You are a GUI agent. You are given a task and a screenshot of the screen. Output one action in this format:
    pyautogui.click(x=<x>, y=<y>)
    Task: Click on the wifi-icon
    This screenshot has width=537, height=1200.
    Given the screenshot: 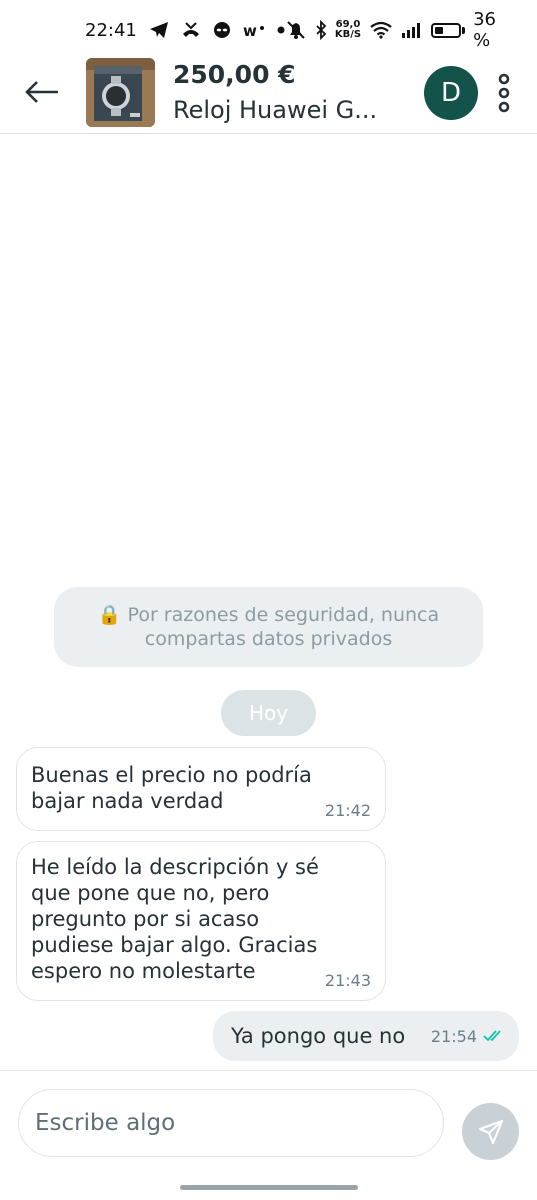 What is the action you would take?
    pyautogui.click(x=381, y=30)
    